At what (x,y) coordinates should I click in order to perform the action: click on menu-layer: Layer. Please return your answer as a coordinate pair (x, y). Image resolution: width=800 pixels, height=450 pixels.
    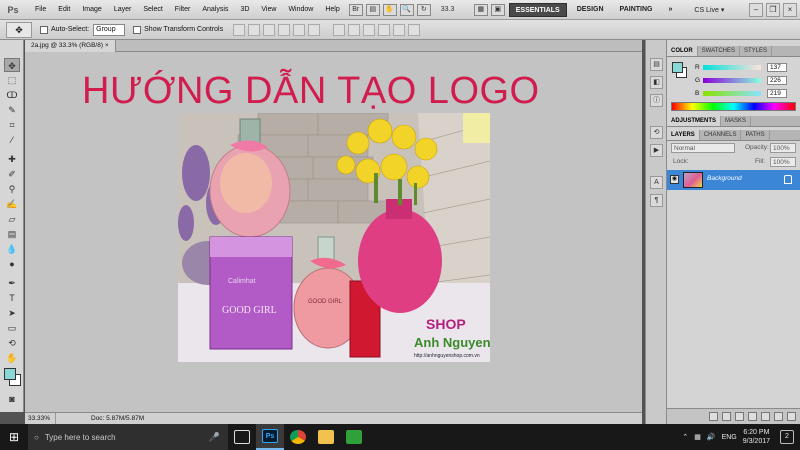
    Looking at the image, I should click on (123, 10).